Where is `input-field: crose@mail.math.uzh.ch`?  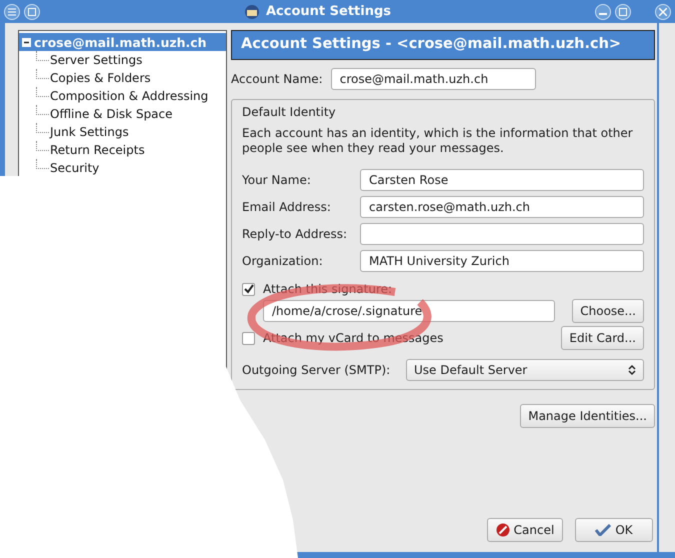 input-field: crose@mail.math.uzh.ch is located at coordinates (433, 79).